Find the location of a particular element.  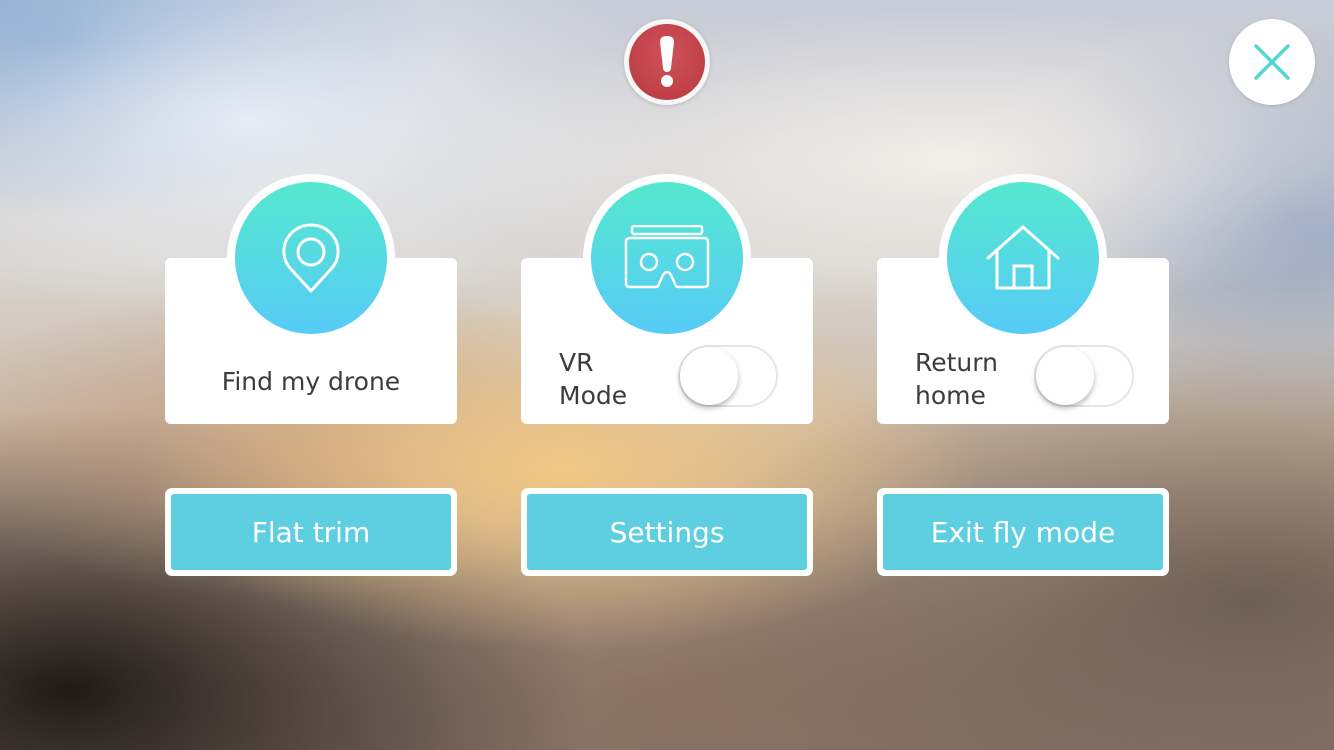

settings-button: Settings is located at coordinates (667, 532).